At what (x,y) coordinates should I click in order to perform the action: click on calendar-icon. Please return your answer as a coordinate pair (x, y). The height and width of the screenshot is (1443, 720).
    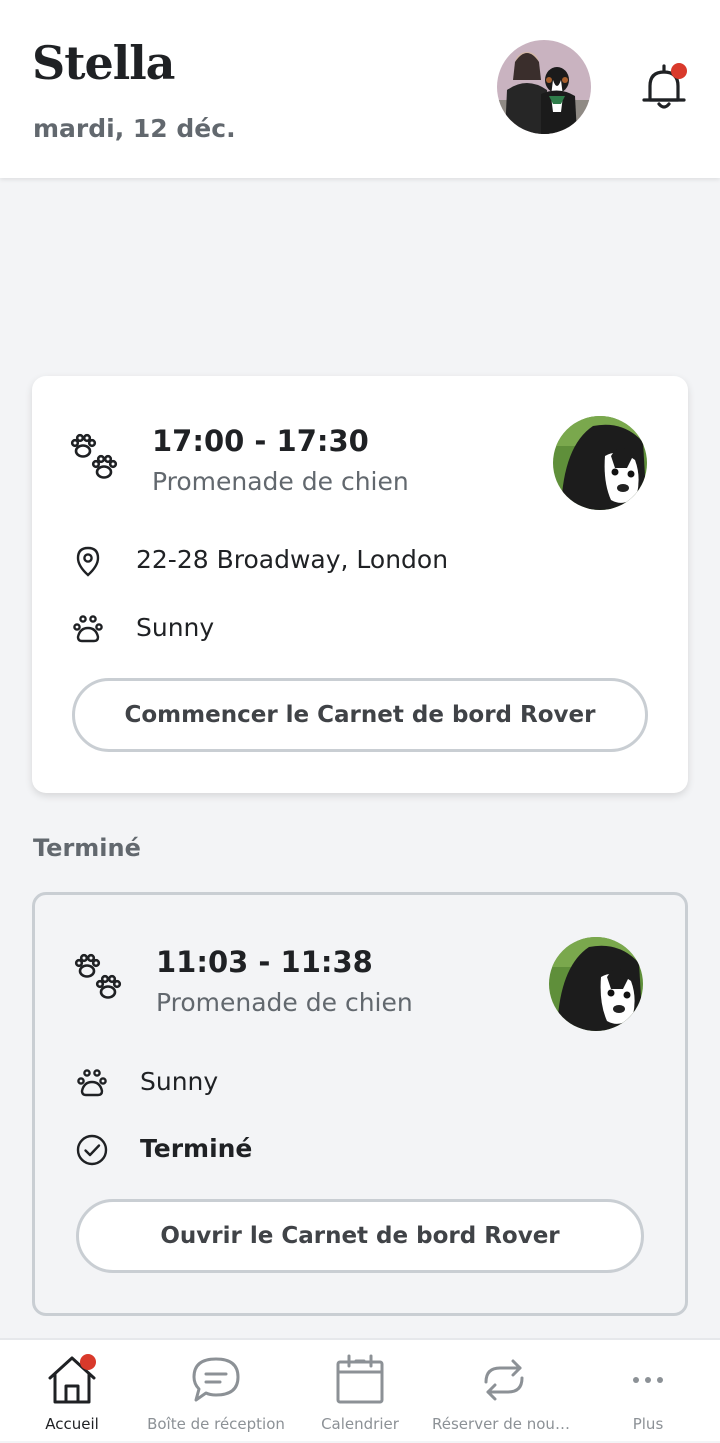
    Looking at the image, I should click on (360, 1380).